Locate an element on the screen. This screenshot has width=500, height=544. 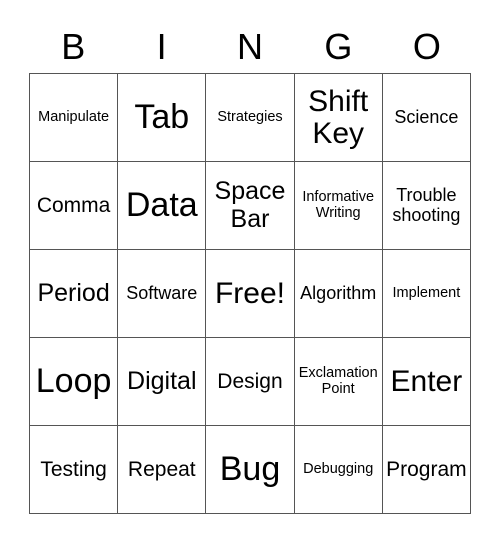
bingo-cell: Informative Writing is located at coordinates (338, 206).